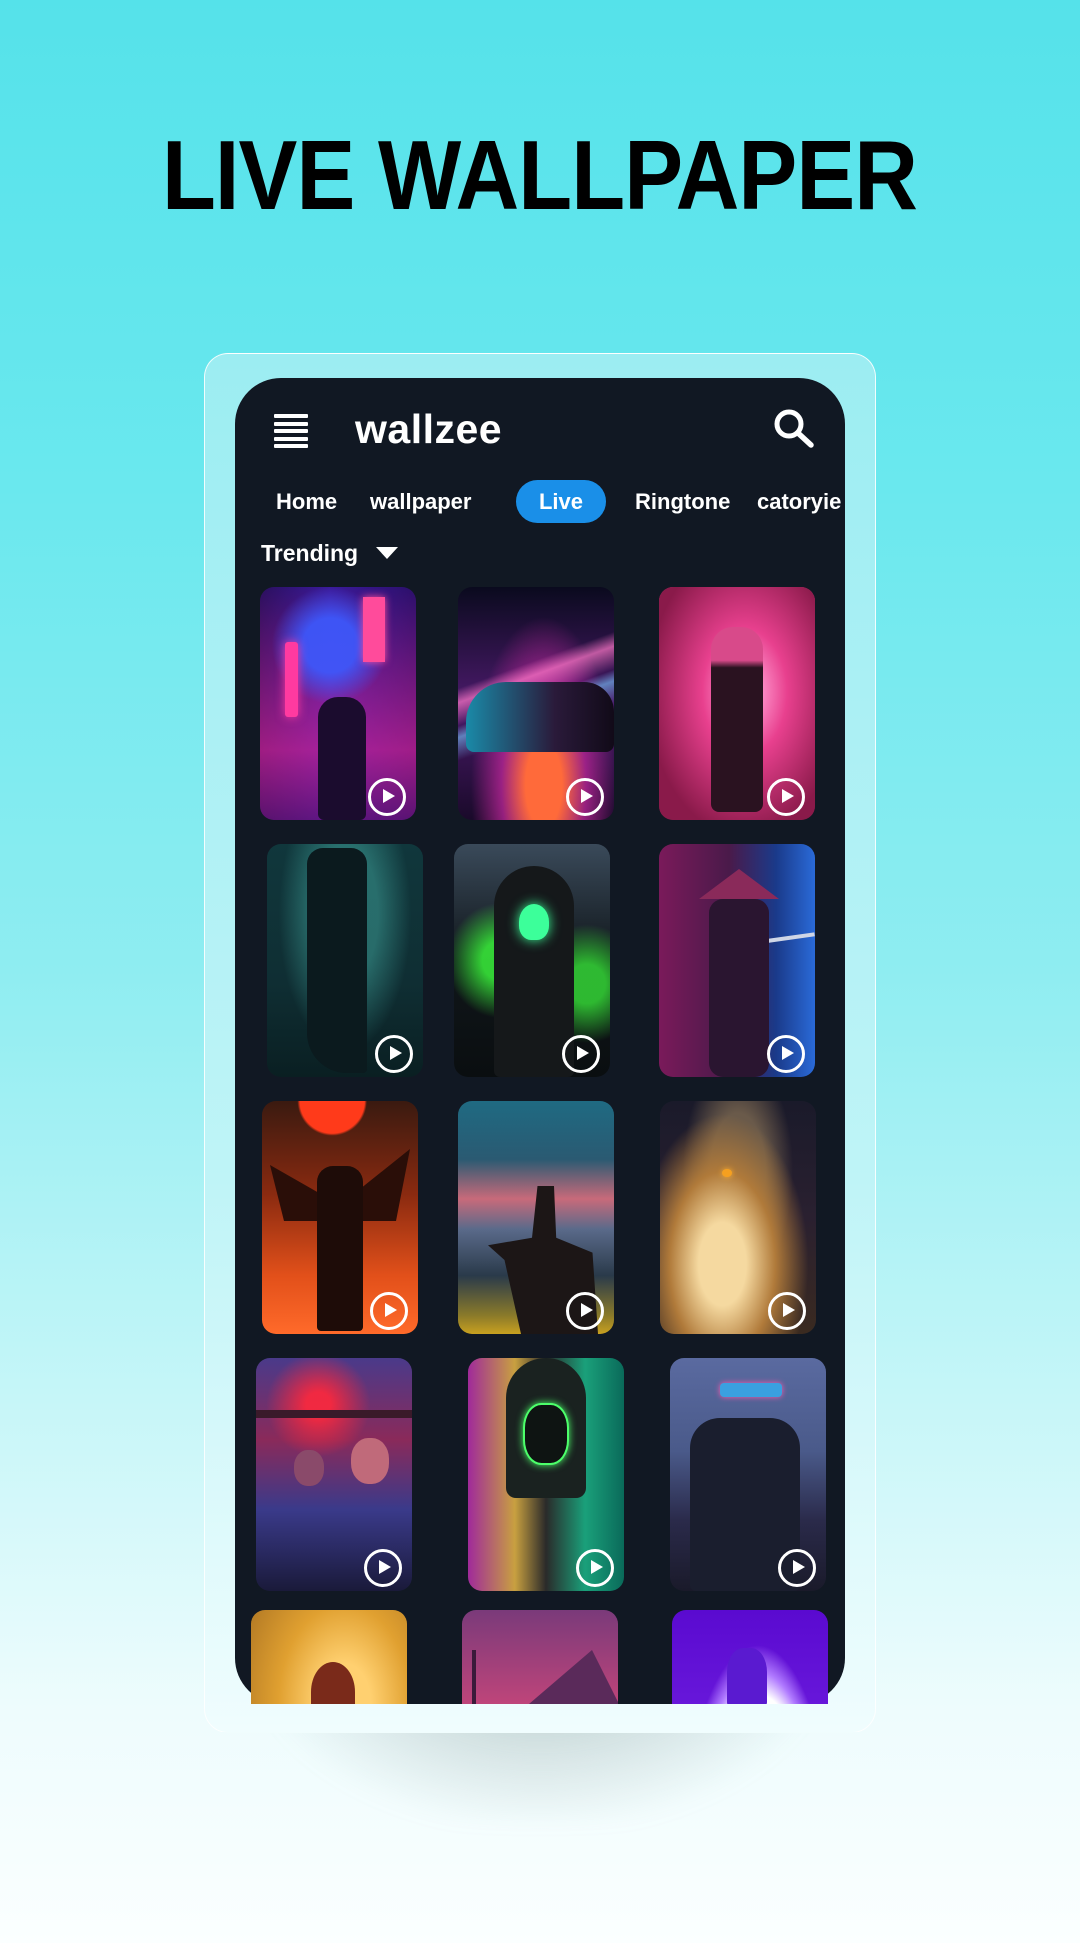 The image size is (1080, 1943). Describe the element at coordinates (561, 501) in the screenshot. I see `tab-live: Live` at that location.